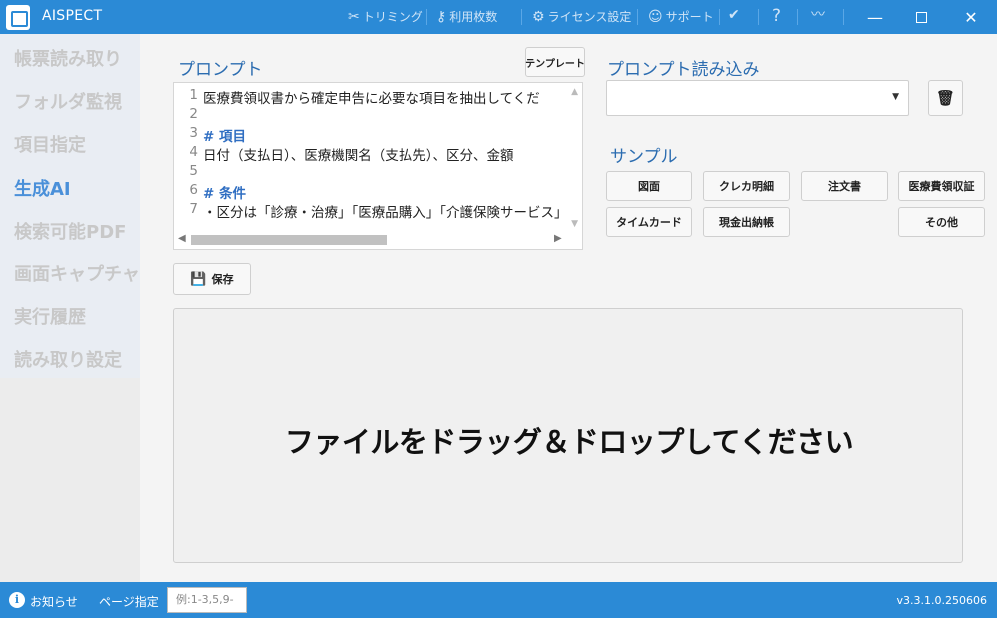  What do you see at coordinates (198, 279) in the screenshot?
I see `save-icon: 💾` at bounding box center [198, 279].